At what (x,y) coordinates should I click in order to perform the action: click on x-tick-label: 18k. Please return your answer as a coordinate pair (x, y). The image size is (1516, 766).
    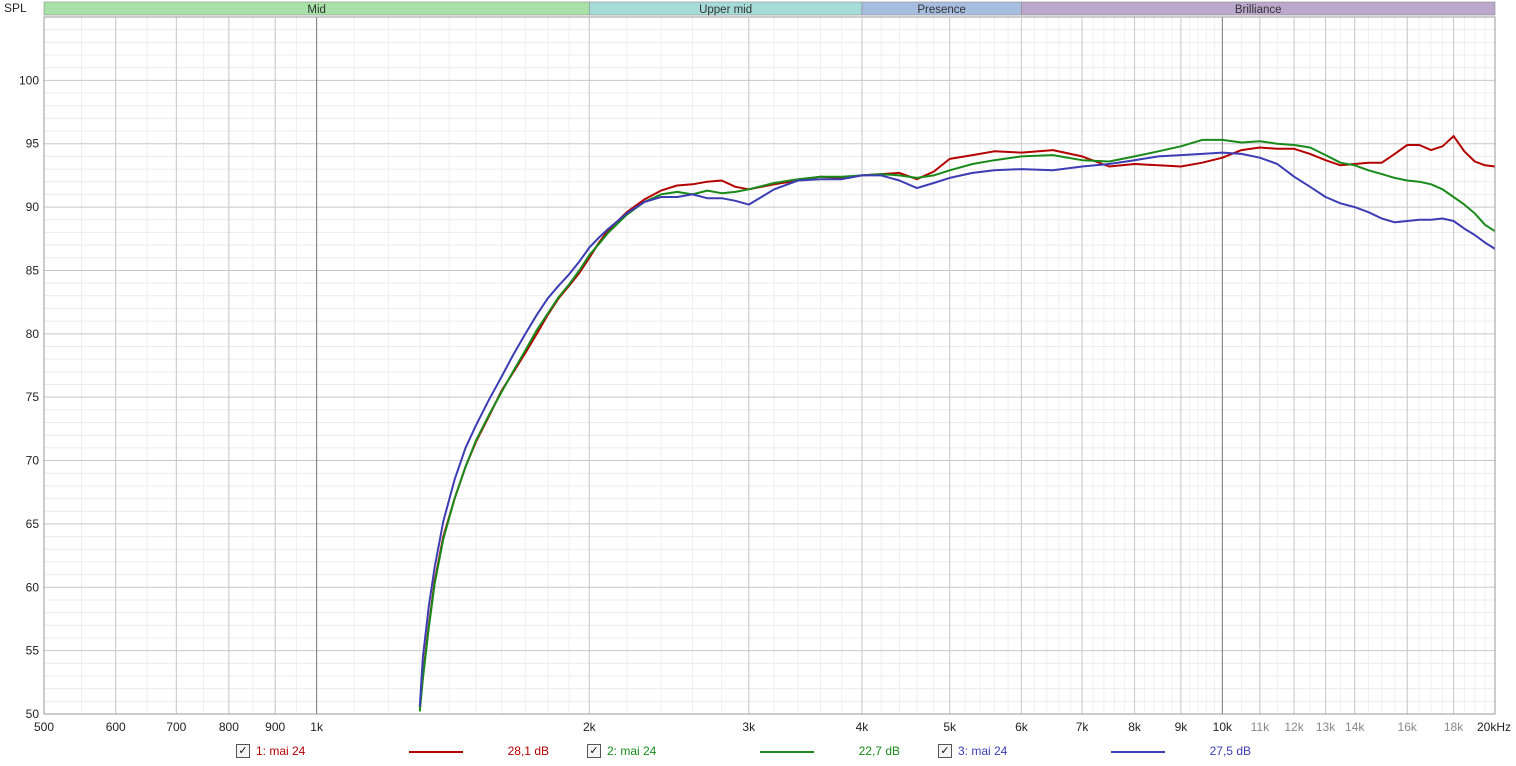
    Looking at the image, I should click on (1454, 727).